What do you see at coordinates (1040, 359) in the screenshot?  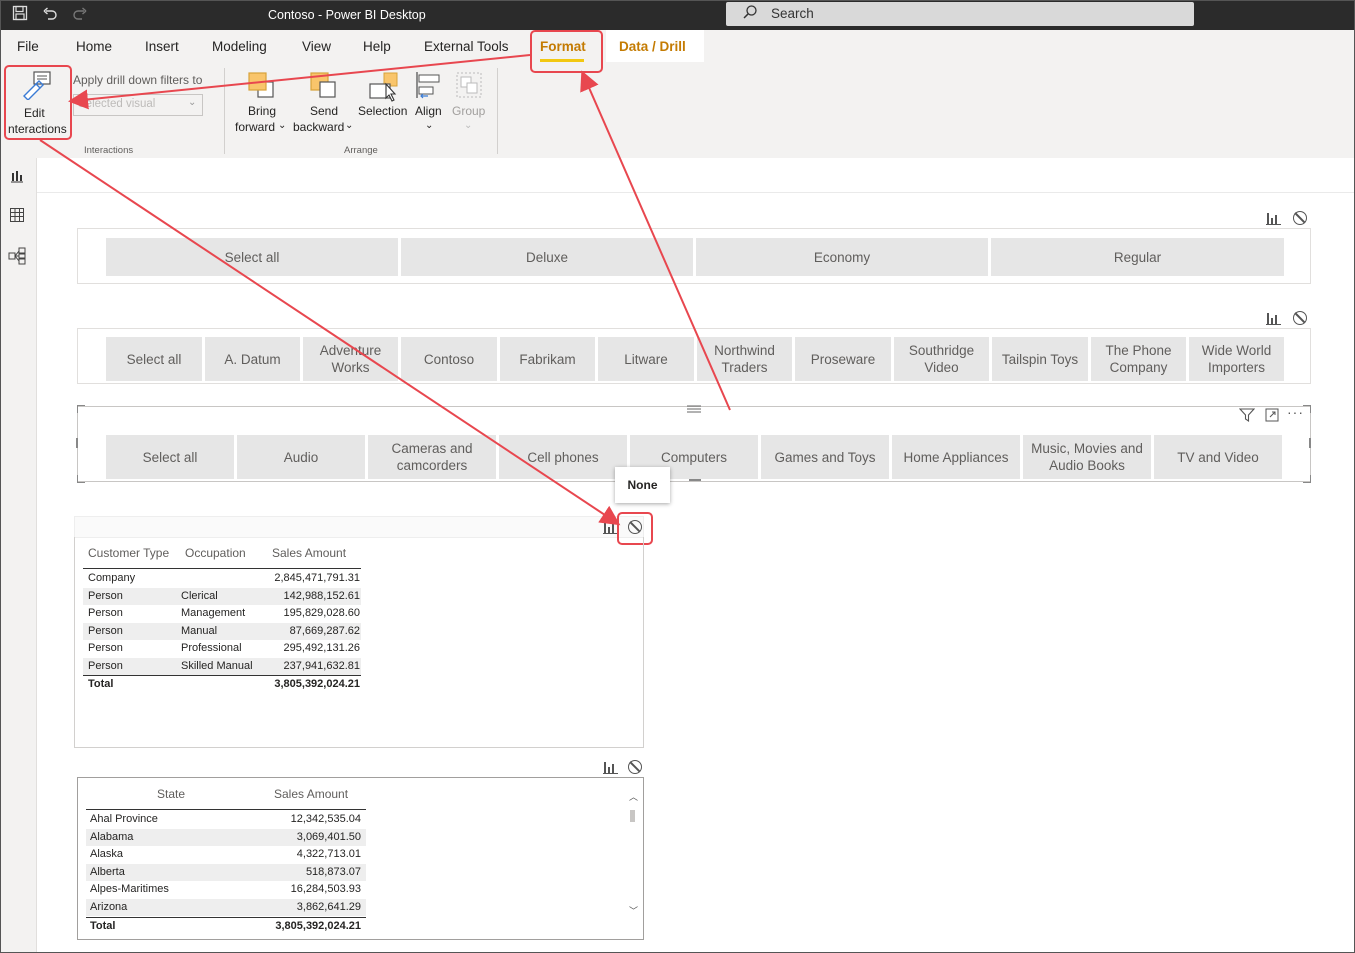 I see `slicer-chip: Tailspin Toys` at bounding box center [1040, 359].